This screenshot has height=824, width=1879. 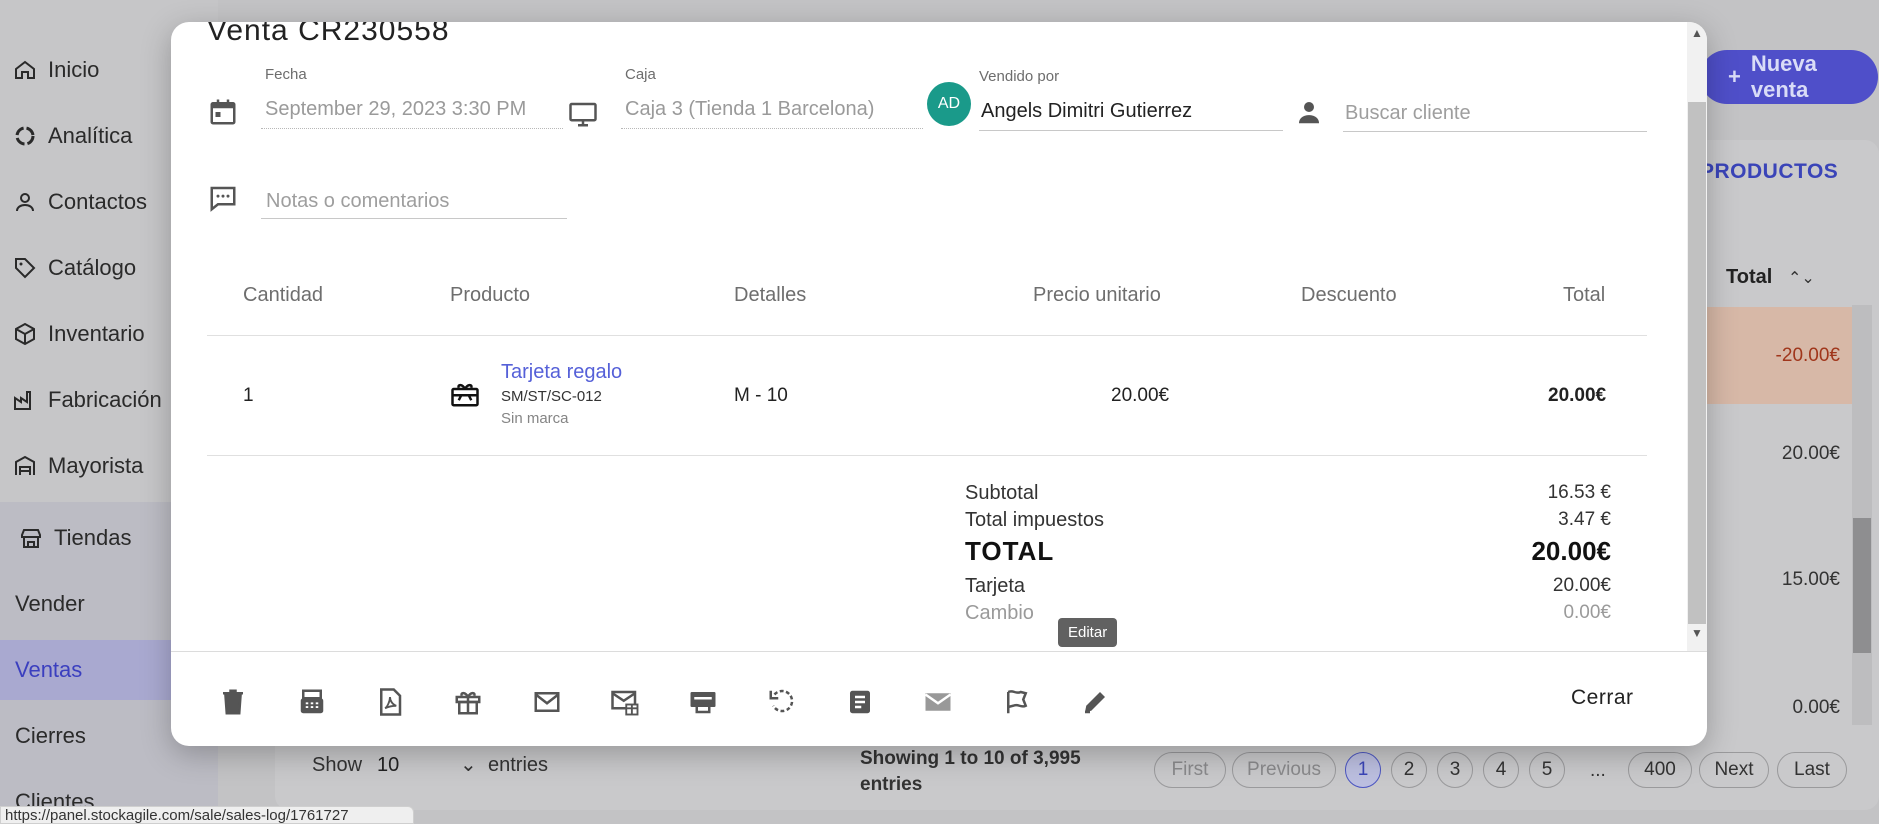 What do you see at coordinates (25, 136) in the screenshot?
I see `analytics-icon` at bounding box center [25, 136].